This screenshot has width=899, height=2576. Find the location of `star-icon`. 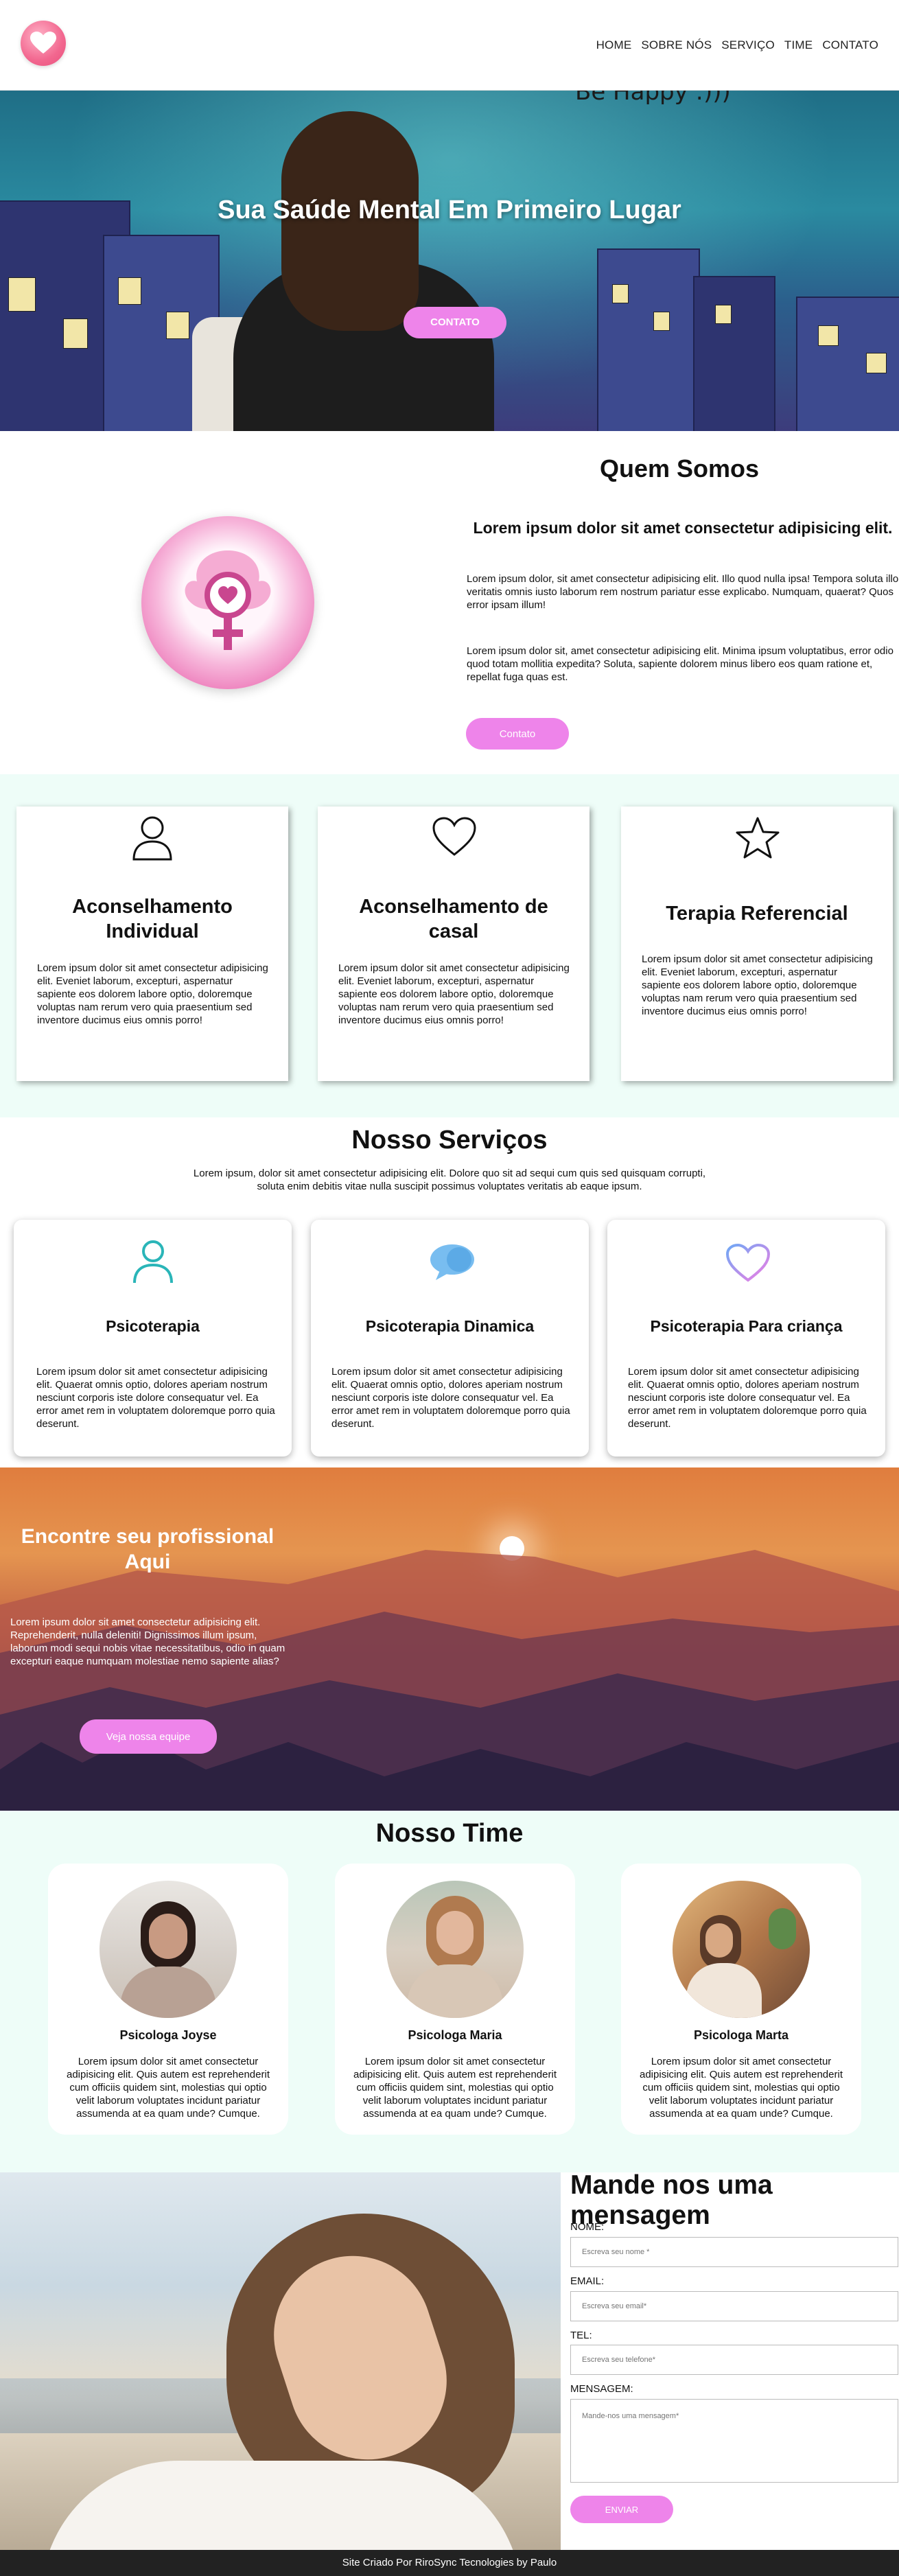

star-icon is located at coordinates (757, 840).